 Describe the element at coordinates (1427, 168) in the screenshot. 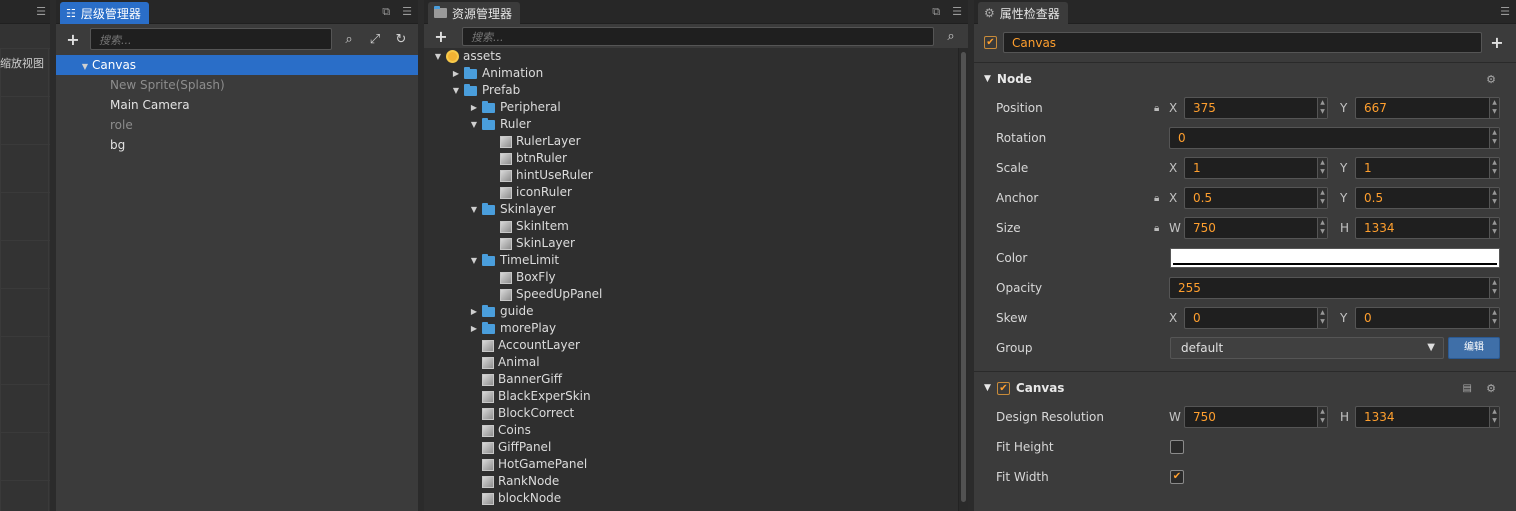

I see `scale-y-input: 1 ▲ ▼` at that location.